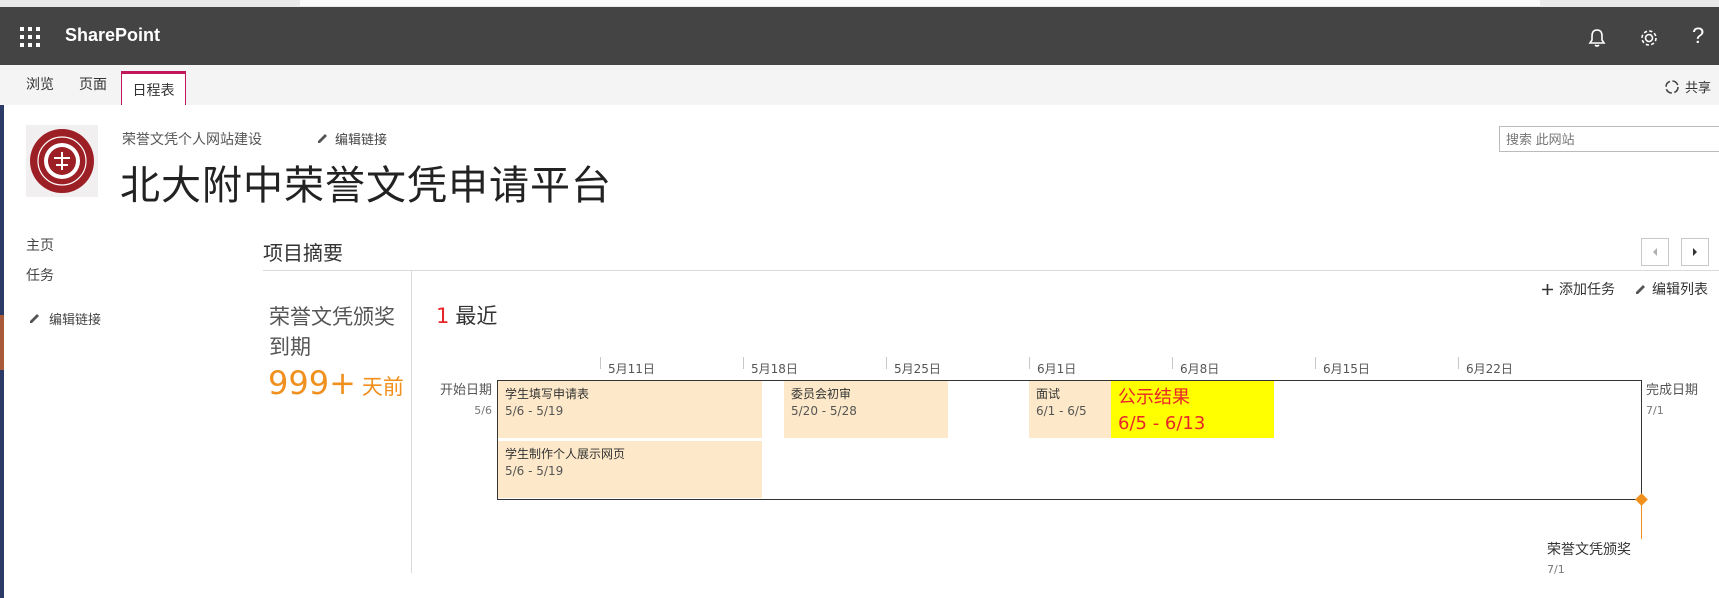 The height and width of the screenshot is (598, 1719). What do you see at coordinates (630, 469) in the screenshot?
I see `timeline-task: 学生制作个人展示网页 5/6 - 5/19` at bounding box center [630, 469].